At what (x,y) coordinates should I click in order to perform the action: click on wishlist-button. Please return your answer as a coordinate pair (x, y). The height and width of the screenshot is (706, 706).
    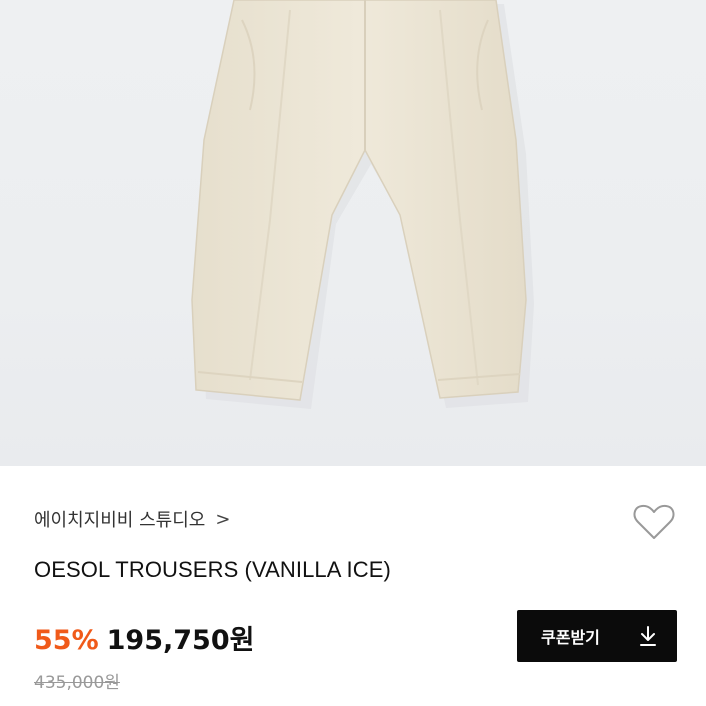
    Looking at the image, I should click on (654, 522).